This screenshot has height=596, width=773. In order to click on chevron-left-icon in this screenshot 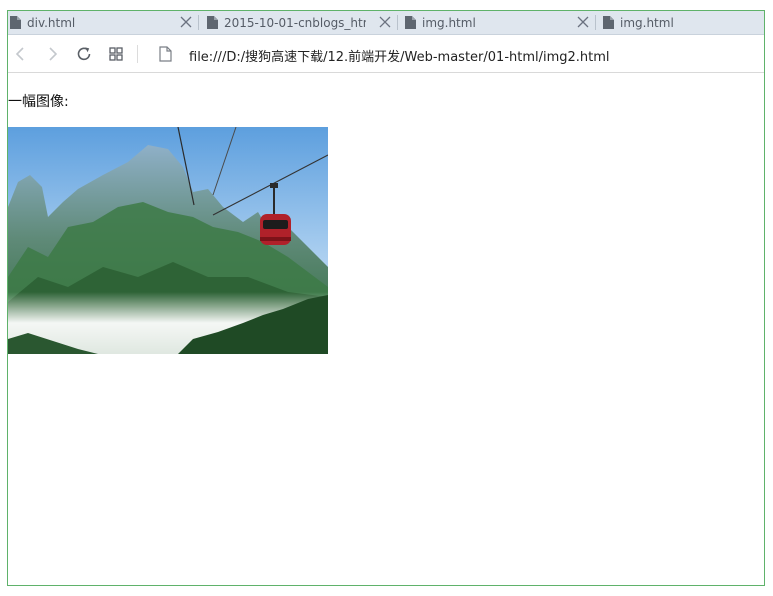, I will do `click(19, 54)`.